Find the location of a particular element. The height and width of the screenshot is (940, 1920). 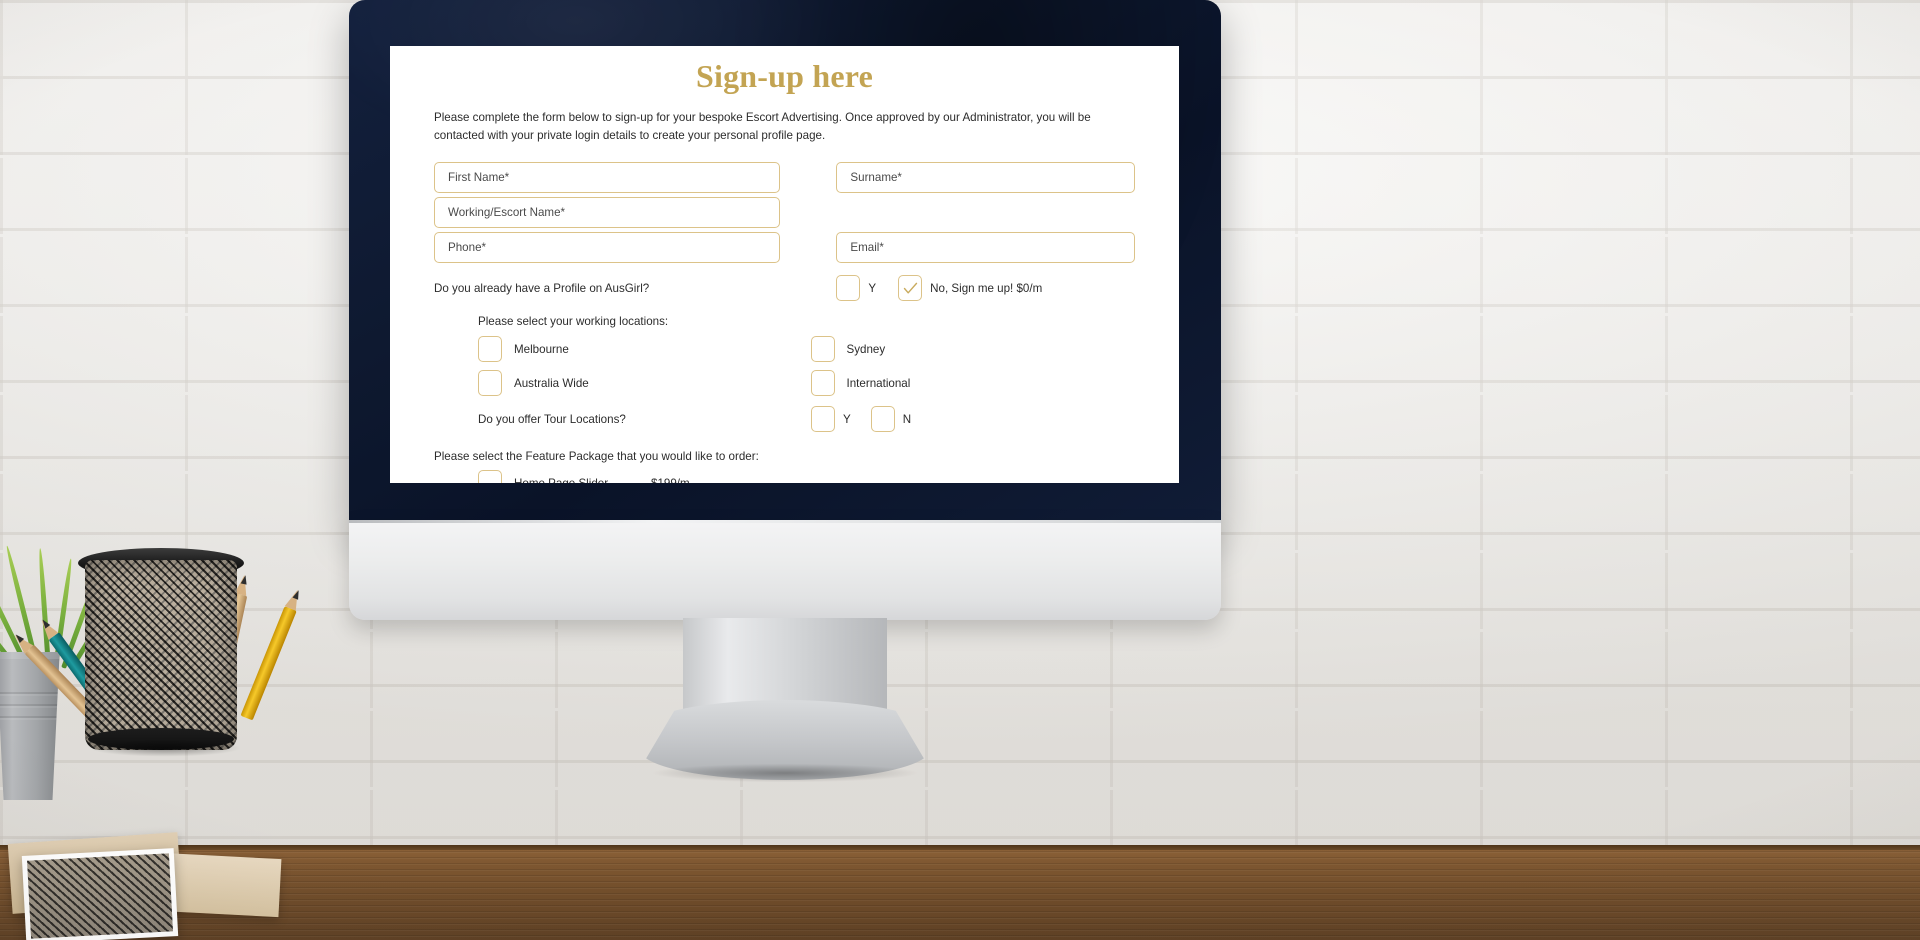

working-name-input: Working/Escort Name* is located at coordinates (607, 212).